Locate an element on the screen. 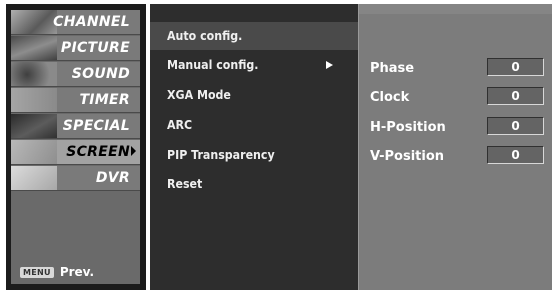 Image resolution: width=560 pixels, height=294 pixels. menu-item-sound: SOUND is located at coordinates (75, 74).